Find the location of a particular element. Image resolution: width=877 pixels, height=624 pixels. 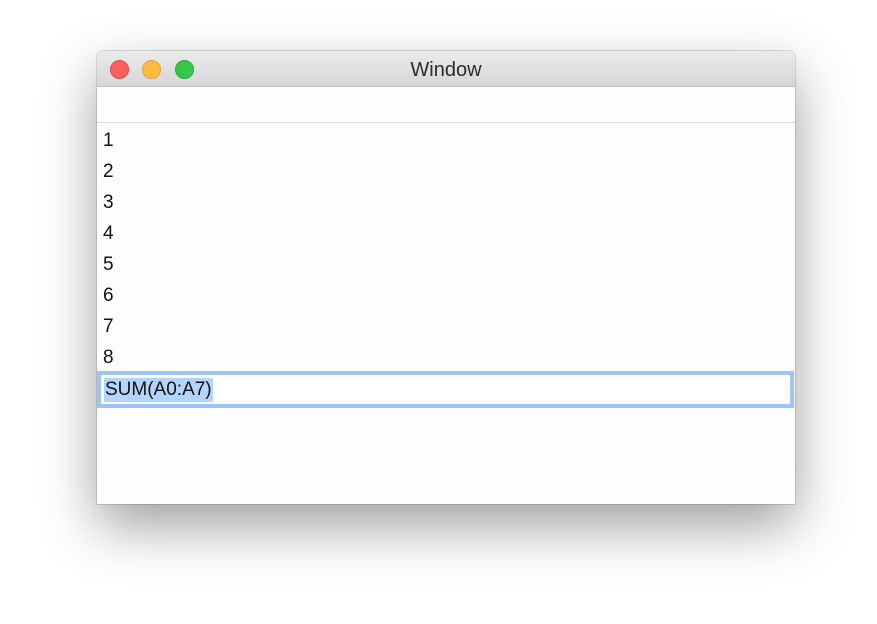

list-item: 5 is located at coordinates (446, 264).